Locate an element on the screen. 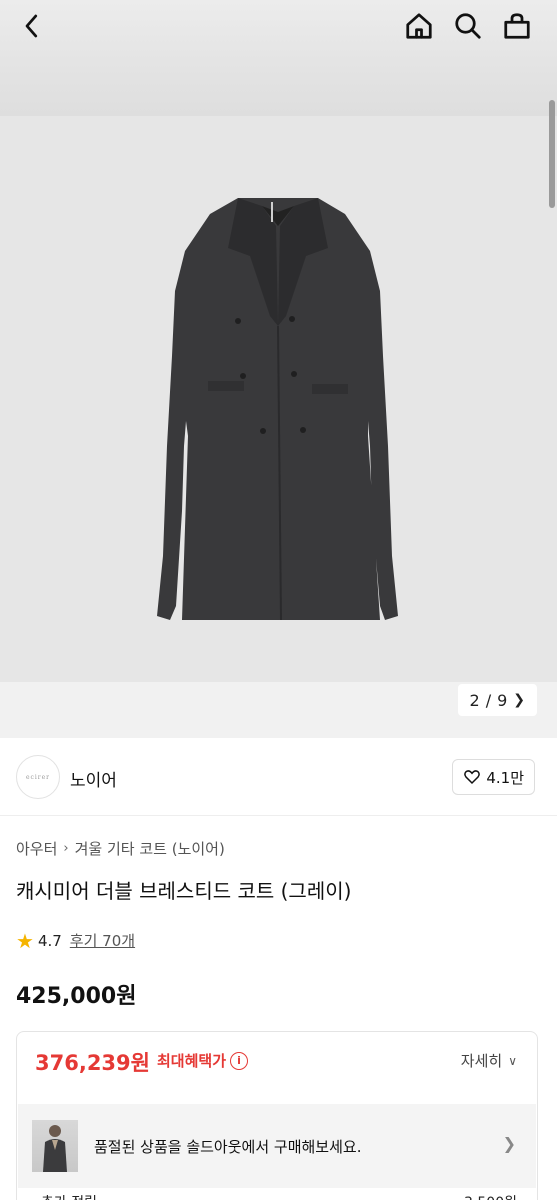 This screenshot has height=1200, width=557. back-button is located at coordinates (32, 26).